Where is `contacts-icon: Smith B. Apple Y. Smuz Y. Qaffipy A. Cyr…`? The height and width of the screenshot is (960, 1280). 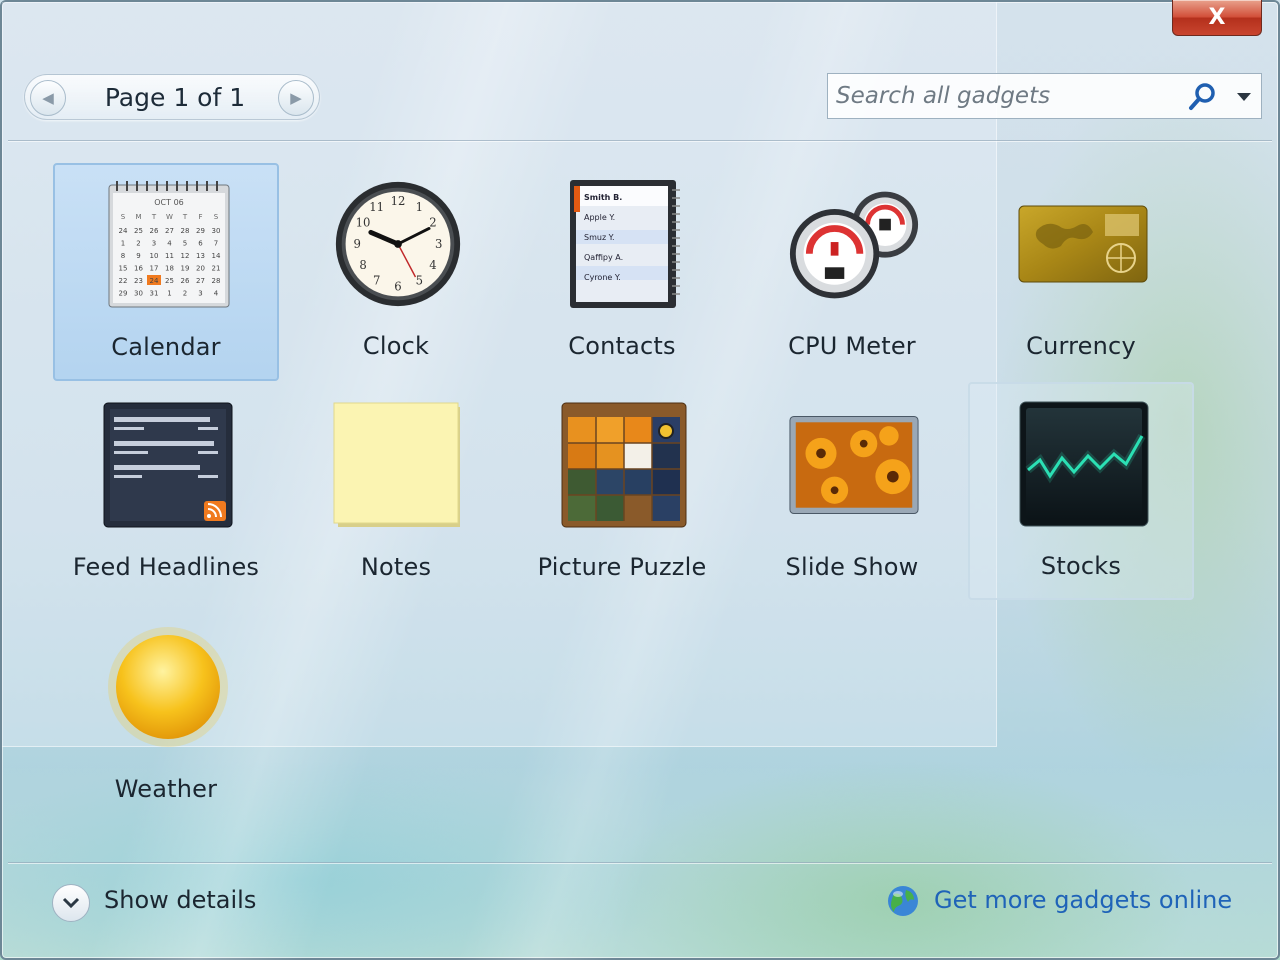 contacts-icon: Smith B. Apple Y. Smuz Y. Qaffipy A. Cyr… is located at coordinates (624, 244).